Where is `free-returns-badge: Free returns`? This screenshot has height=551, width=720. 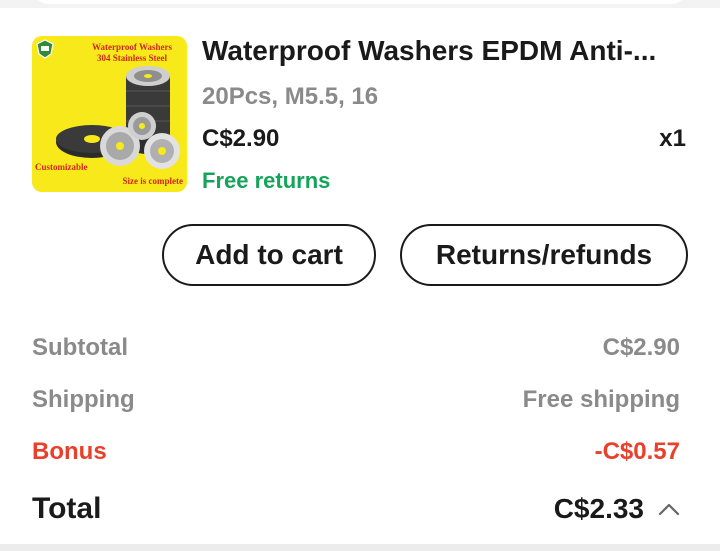
free-returns-badge: Free returns is located at coordinates (266, 180).